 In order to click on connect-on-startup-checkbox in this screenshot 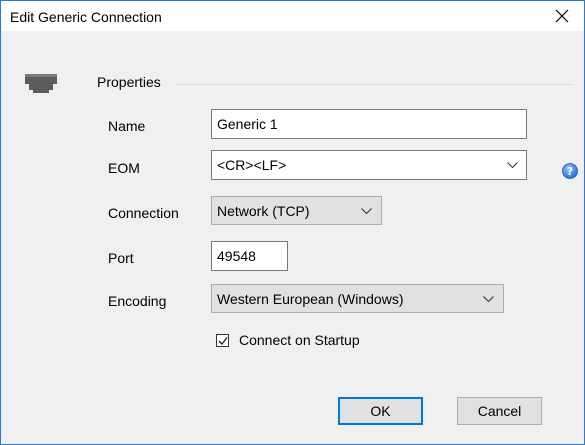, I will do `click(222, 340)`.